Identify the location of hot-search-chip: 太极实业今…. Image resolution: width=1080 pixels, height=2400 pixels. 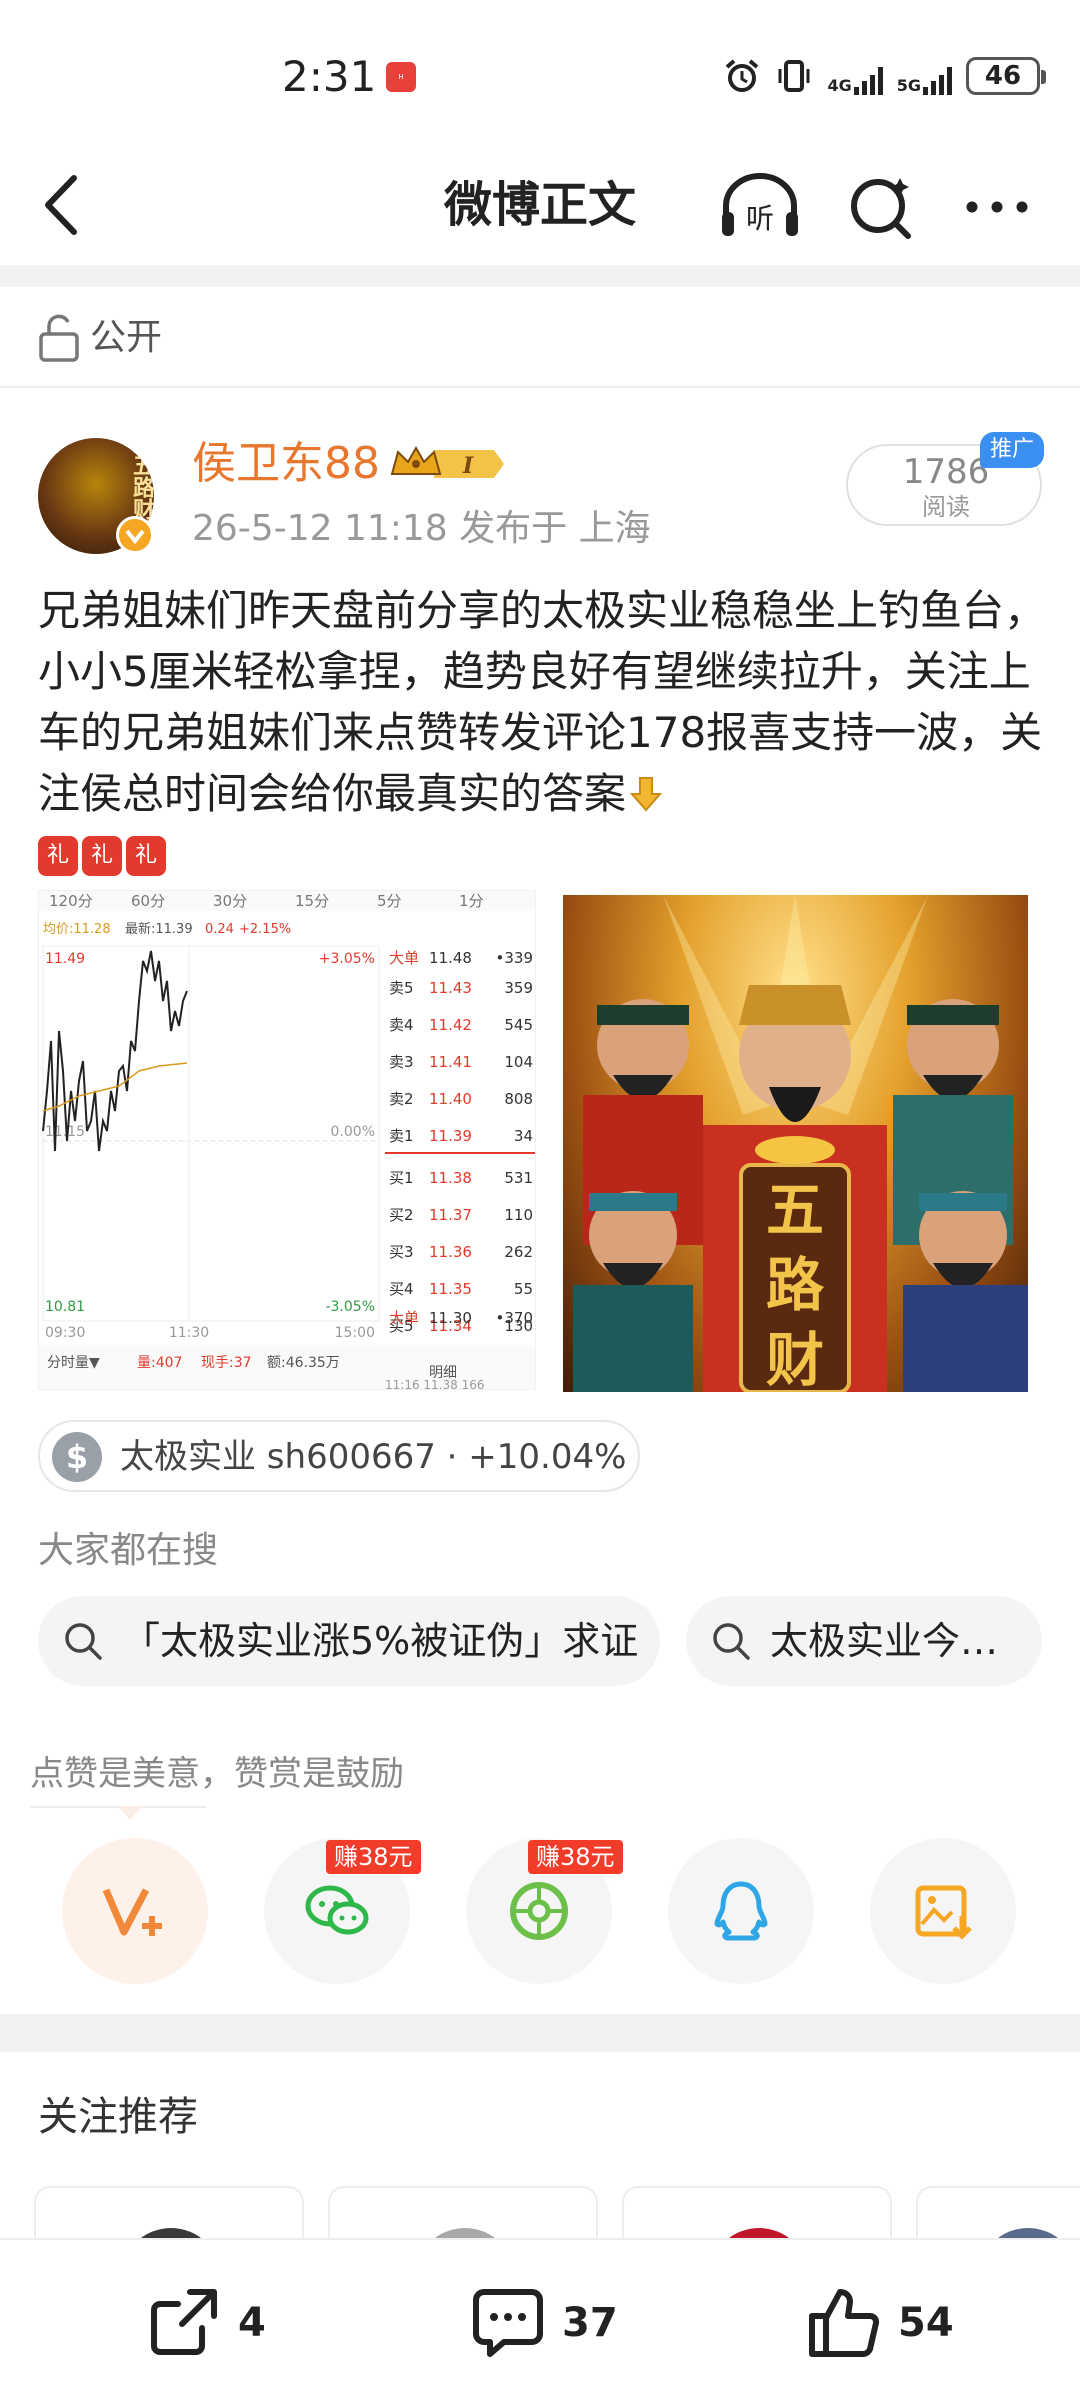
(864, 1641).